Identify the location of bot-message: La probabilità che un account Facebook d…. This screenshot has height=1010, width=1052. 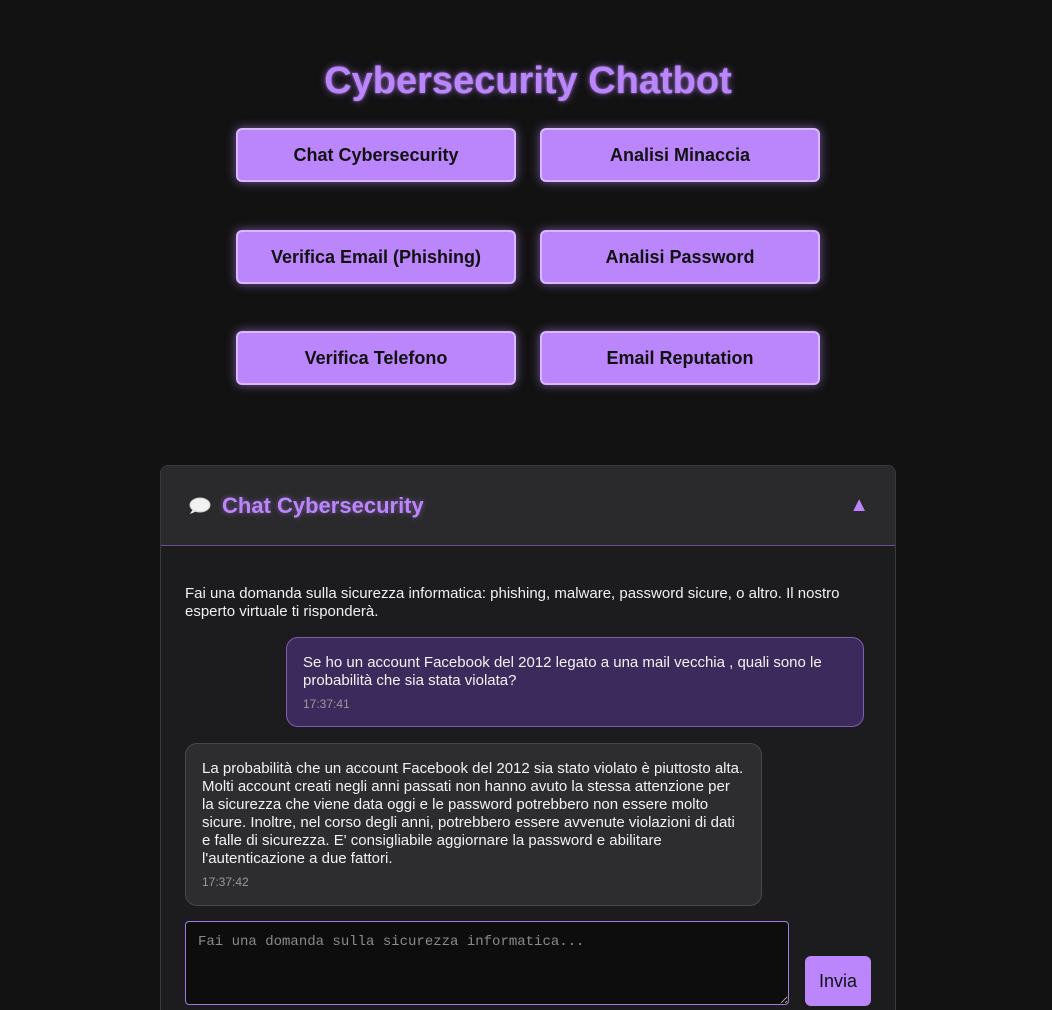
(473, 824).